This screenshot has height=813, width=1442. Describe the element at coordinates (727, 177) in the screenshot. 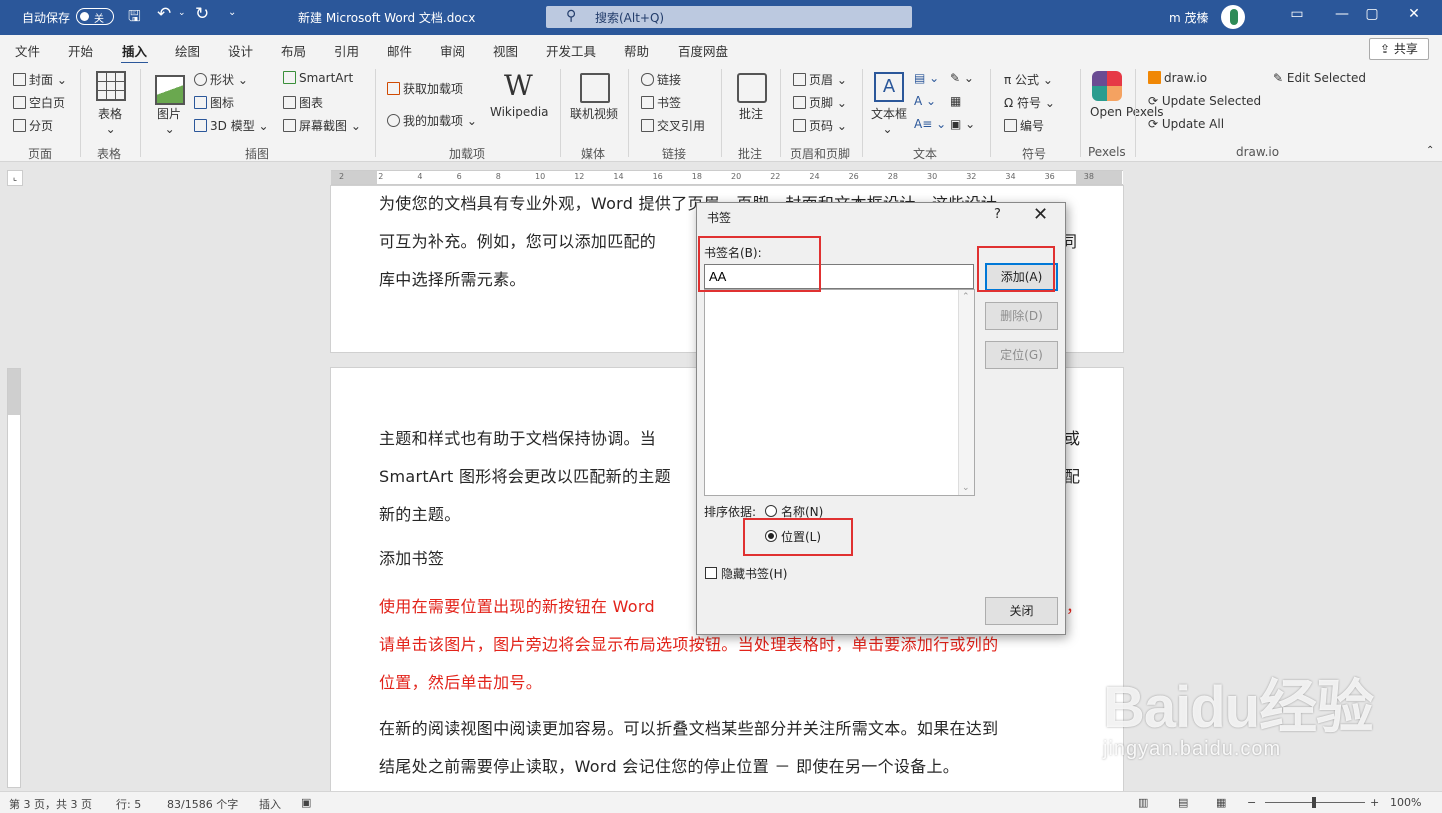

I see `horizontal-ruler: 2 2 4 6 8 10 12 14 16 18 20 22 24 26 28 30 32 34 36 38` at that location.